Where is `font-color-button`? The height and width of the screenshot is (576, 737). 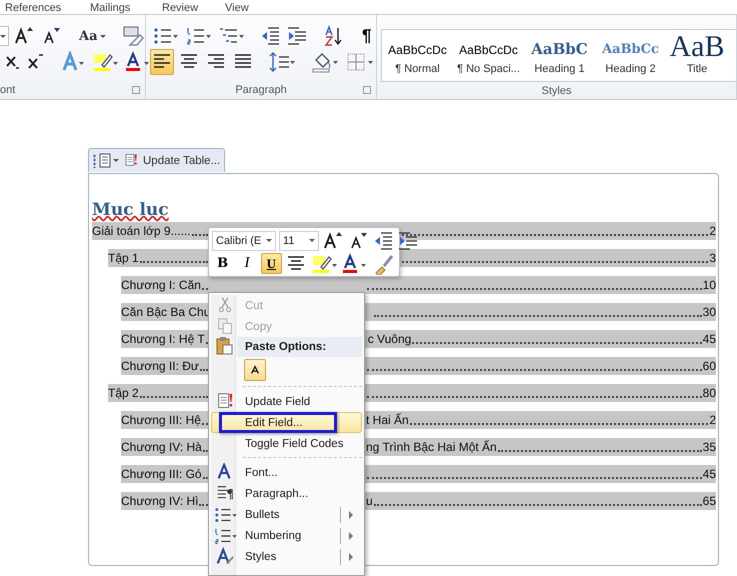 font-color-button is located at coordinates (354, 263).